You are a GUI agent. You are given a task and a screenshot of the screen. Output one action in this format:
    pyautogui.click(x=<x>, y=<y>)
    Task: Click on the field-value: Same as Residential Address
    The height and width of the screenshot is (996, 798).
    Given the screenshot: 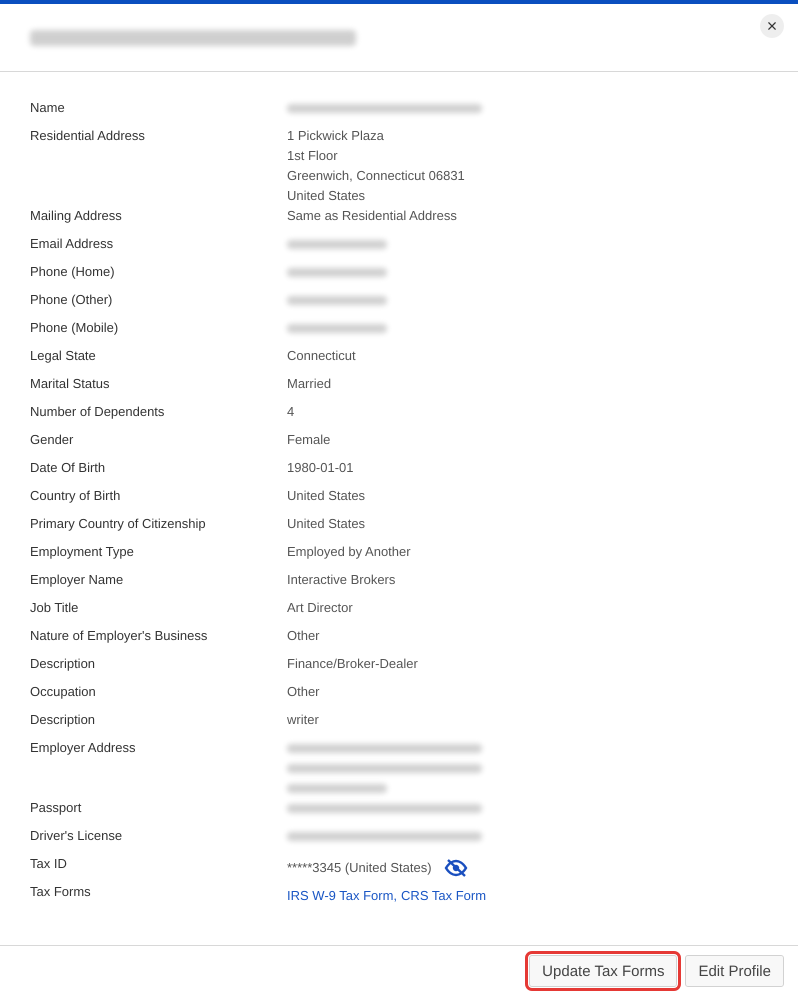 What is the action you would take?
    pyautogui.click(x=372, y=216)
    